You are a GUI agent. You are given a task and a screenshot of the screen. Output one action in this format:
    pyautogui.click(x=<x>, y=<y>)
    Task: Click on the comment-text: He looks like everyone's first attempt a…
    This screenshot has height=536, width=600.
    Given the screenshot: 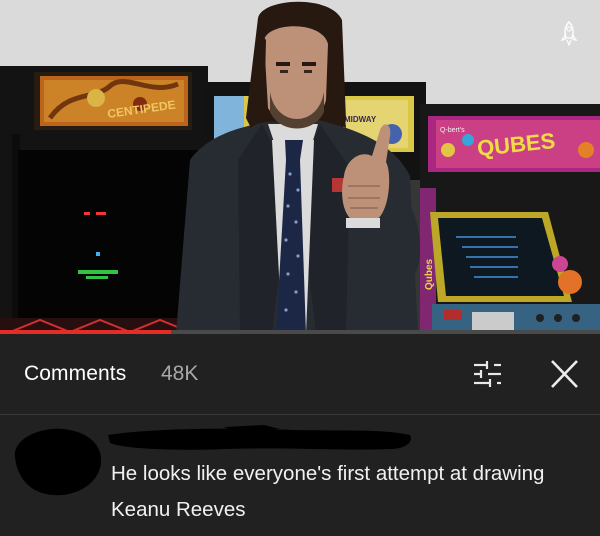 What is the action you would take?
    pyautogui.click(x=328, y=491)
    